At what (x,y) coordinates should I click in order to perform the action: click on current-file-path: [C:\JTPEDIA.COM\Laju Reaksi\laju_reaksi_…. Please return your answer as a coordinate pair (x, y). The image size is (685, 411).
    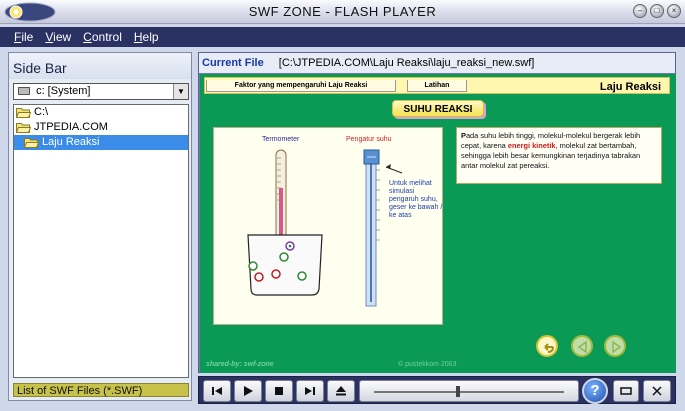
    Looking at the image, I should click on (406, 63).